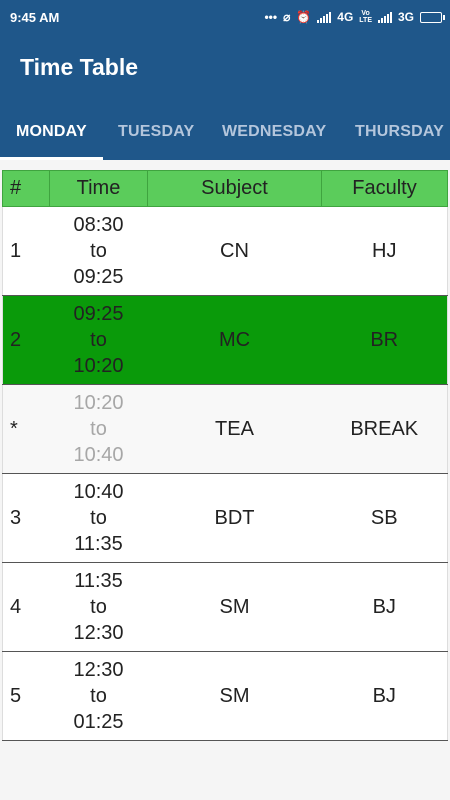  Describe the element at coordinates (384, 428) in the screenshot. I see `faculty-cell: BREAK` at that location.